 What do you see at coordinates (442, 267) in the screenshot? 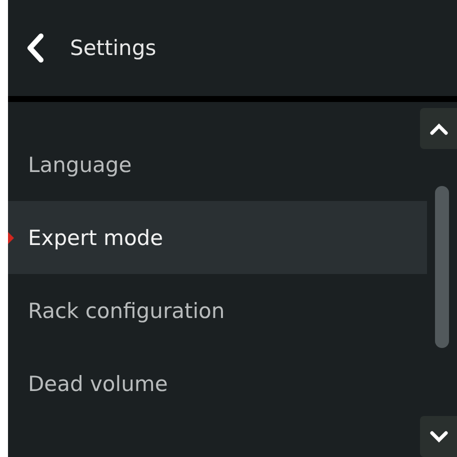
I see `scrollbar-thumb` at bounding box center [442, 267].